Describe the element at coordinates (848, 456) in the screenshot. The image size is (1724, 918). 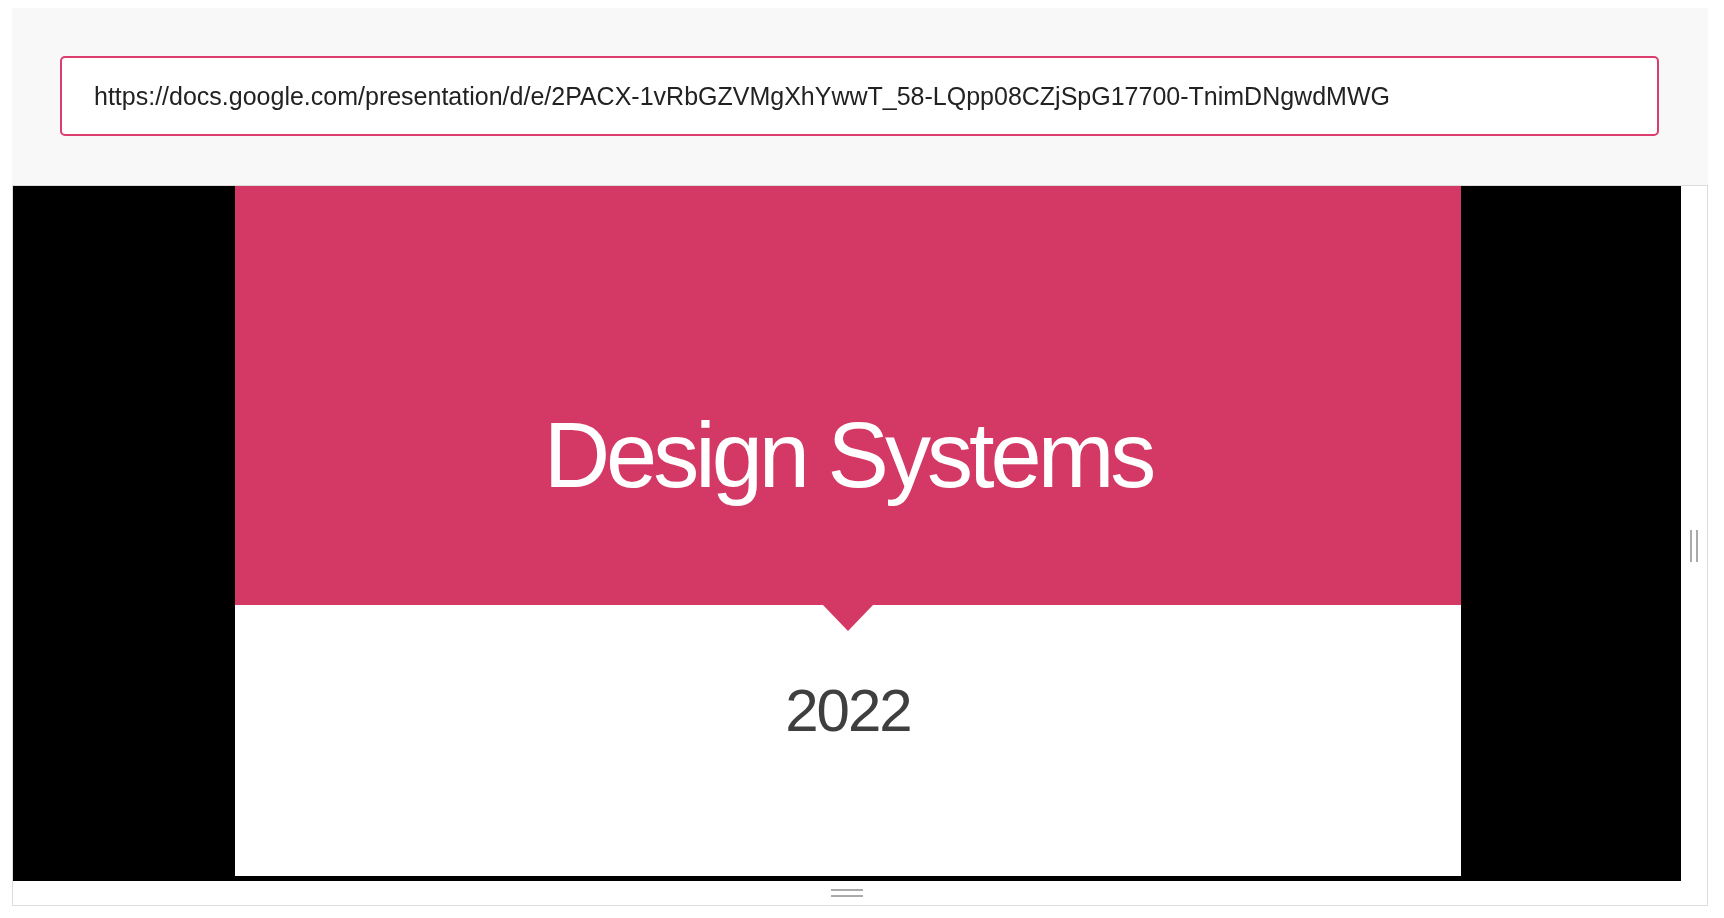
I see `slide-title: Design Systems` at that location.